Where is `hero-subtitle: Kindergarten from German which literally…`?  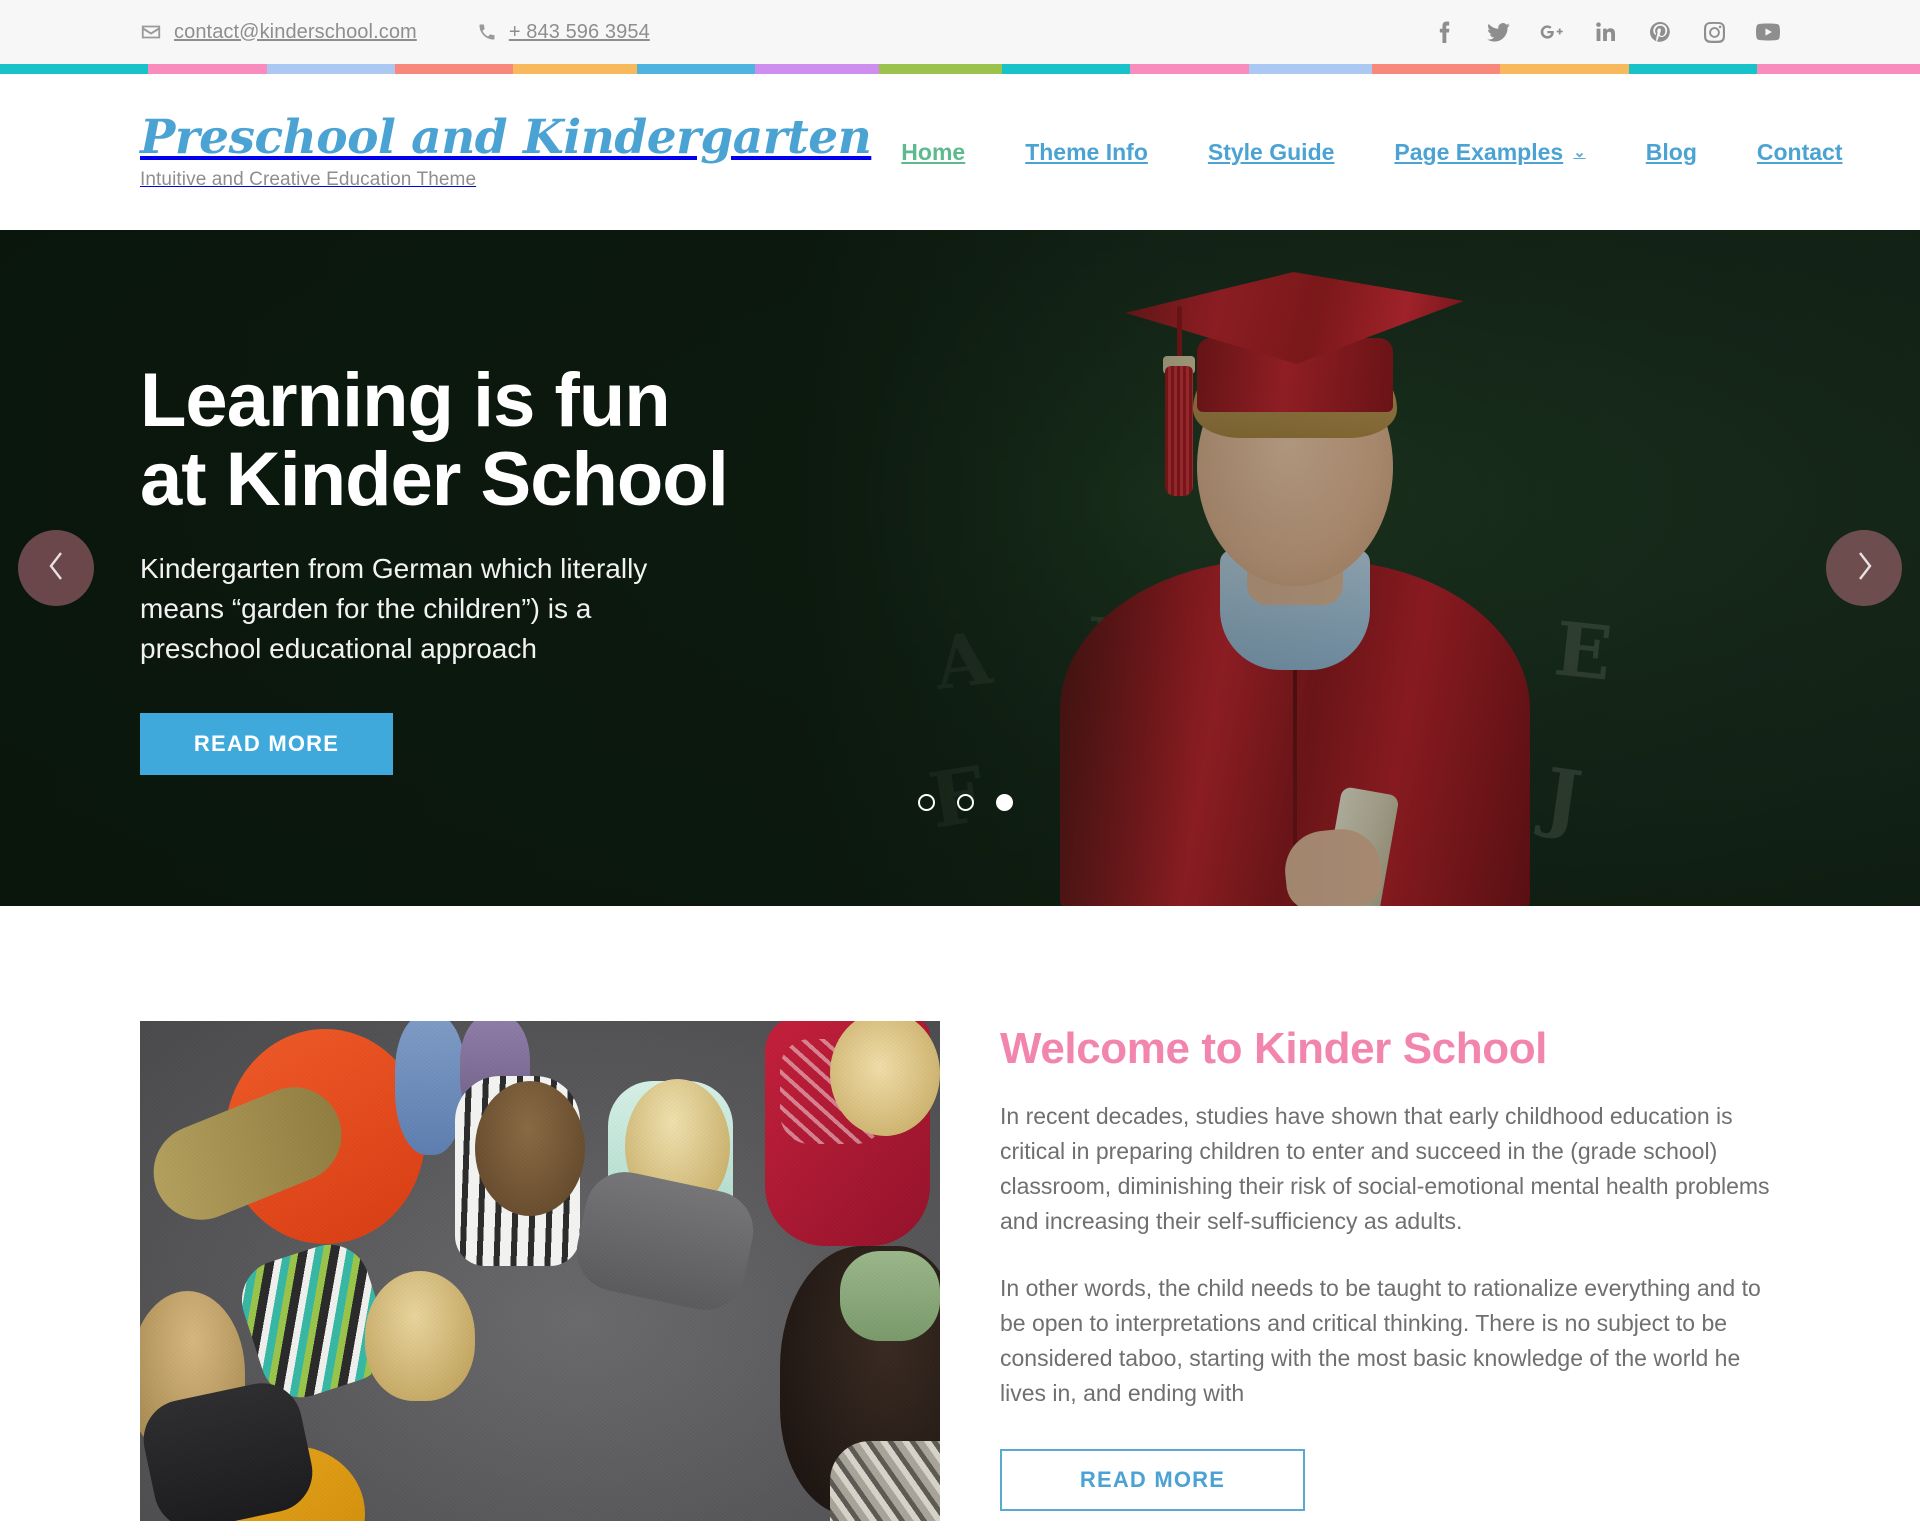
hero-subtitle: Kindergarten from German which literally… is located at coordinates (394, 608).